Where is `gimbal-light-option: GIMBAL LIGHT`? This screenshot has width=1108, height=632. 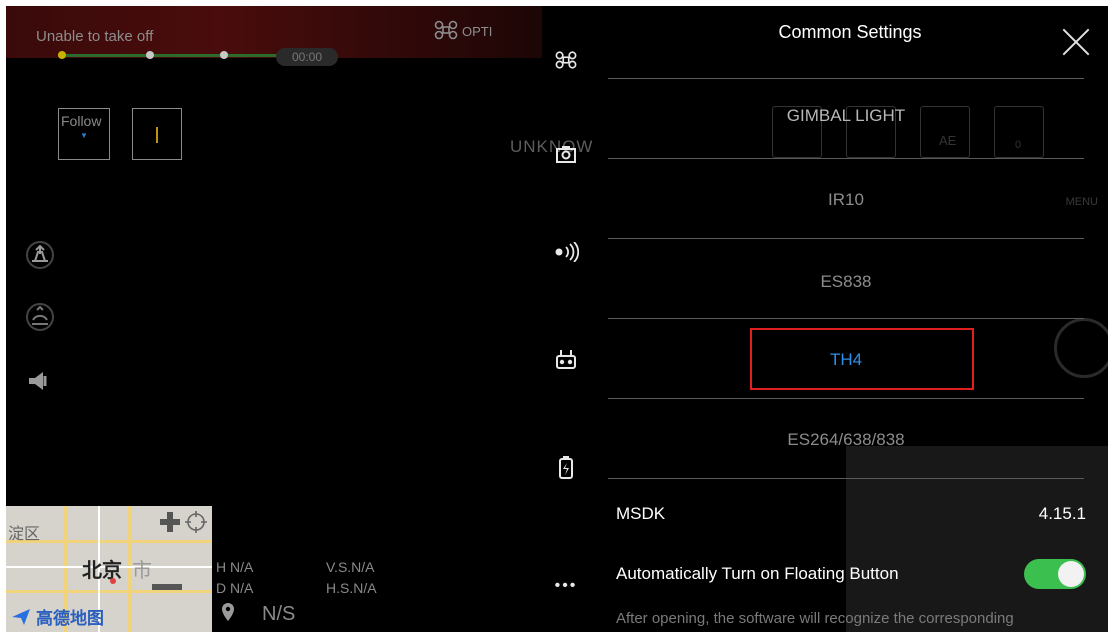 gimbal-light-option: GIMBAL LIGHT is located at coordinates (846, 116).